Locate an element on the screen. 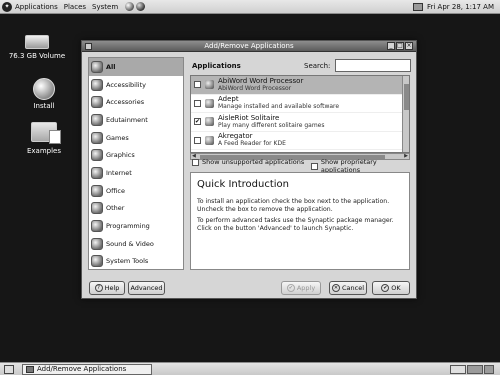 The image size is (500, 375). show-desktop-icon is located at coordinates (9, 369).